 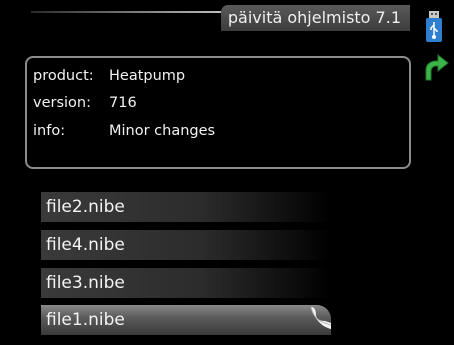 What do you see at coordinates (186, 207) in the screenshot?
I see `file-list-item: file2.nibe` at bounding box center [186, 207].